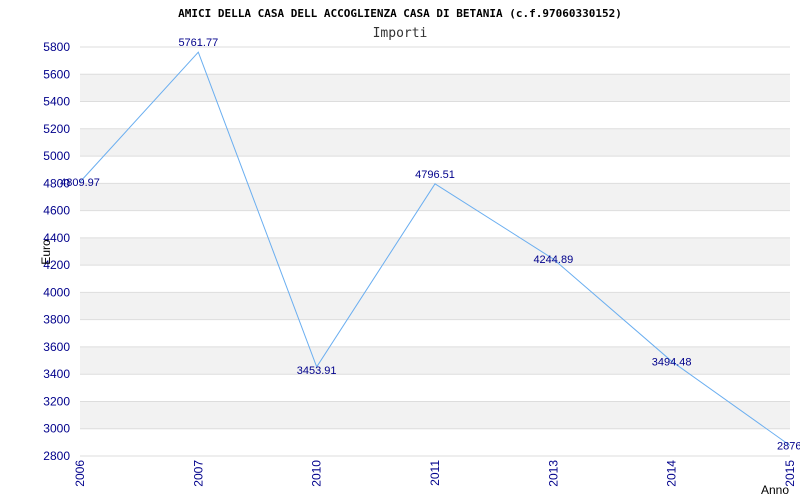 The width and height of the screenshot is (800, 500). What do you see at coordinates (56, 102) in the screenshot?
I see `y-tick-label: 5400` at bounding box center [56, 102].